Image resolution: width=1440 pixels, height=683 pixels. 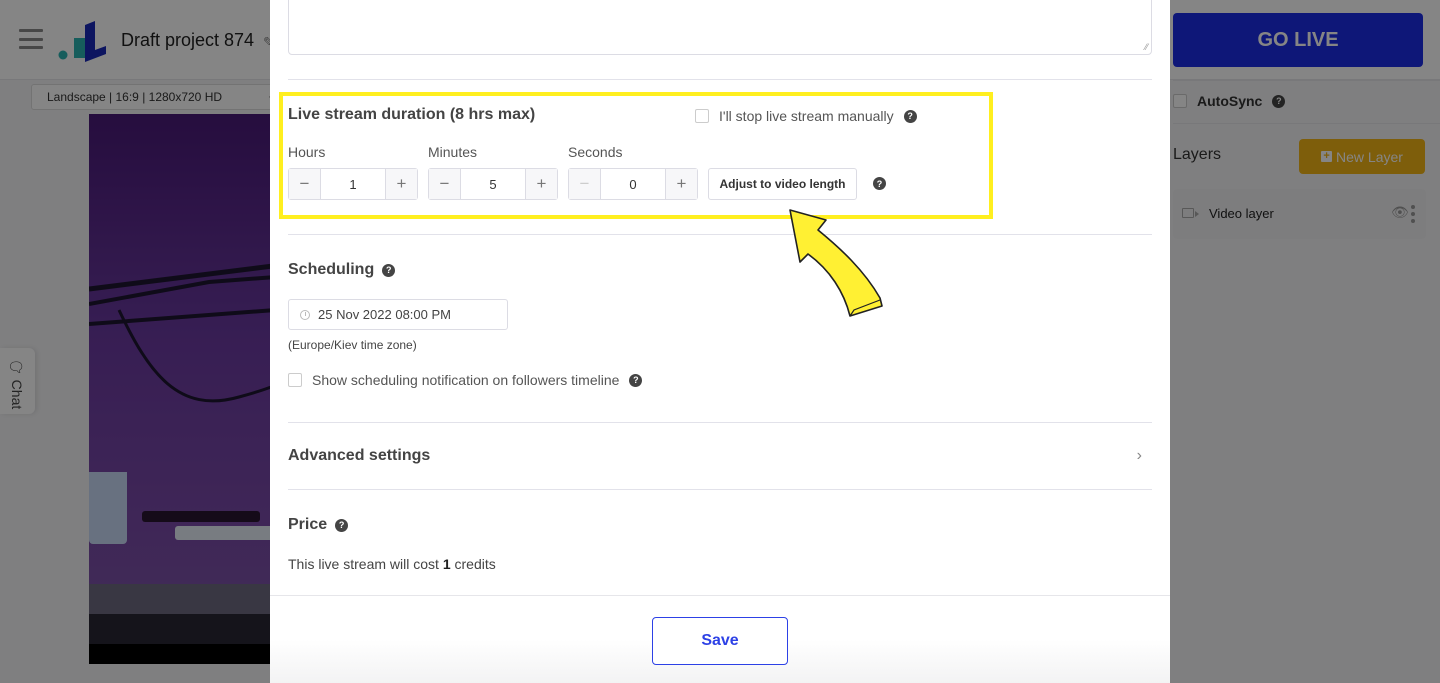 I want to click on chevron-right-icon: ›, so click(x=1139, y=455).